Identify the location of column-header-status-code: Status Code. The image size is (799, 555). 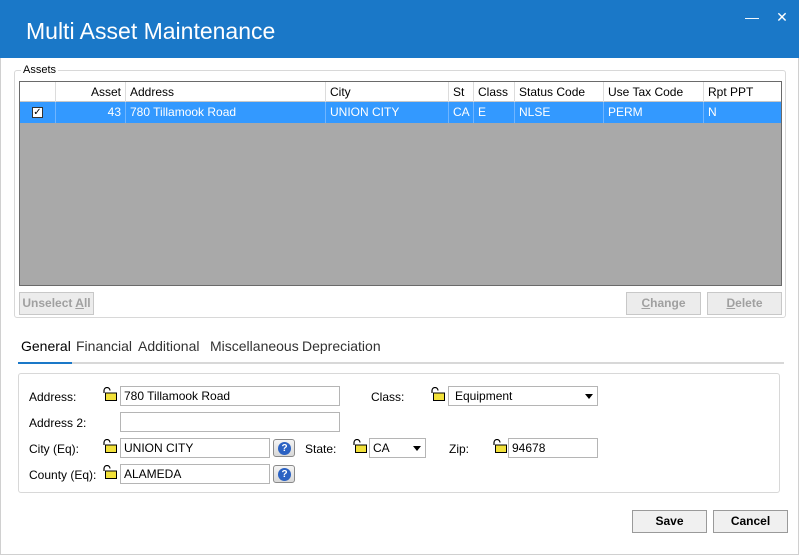
(559, 92).